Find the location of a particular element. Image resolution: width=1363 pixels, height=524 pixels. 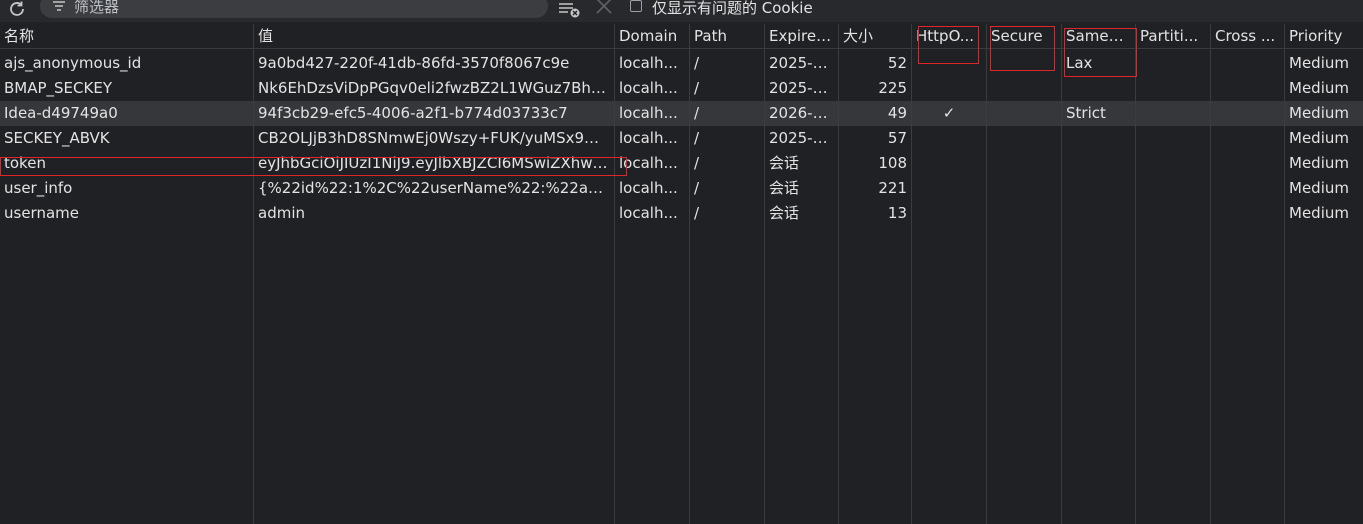

filter-box is located at coordinates (294, 9).